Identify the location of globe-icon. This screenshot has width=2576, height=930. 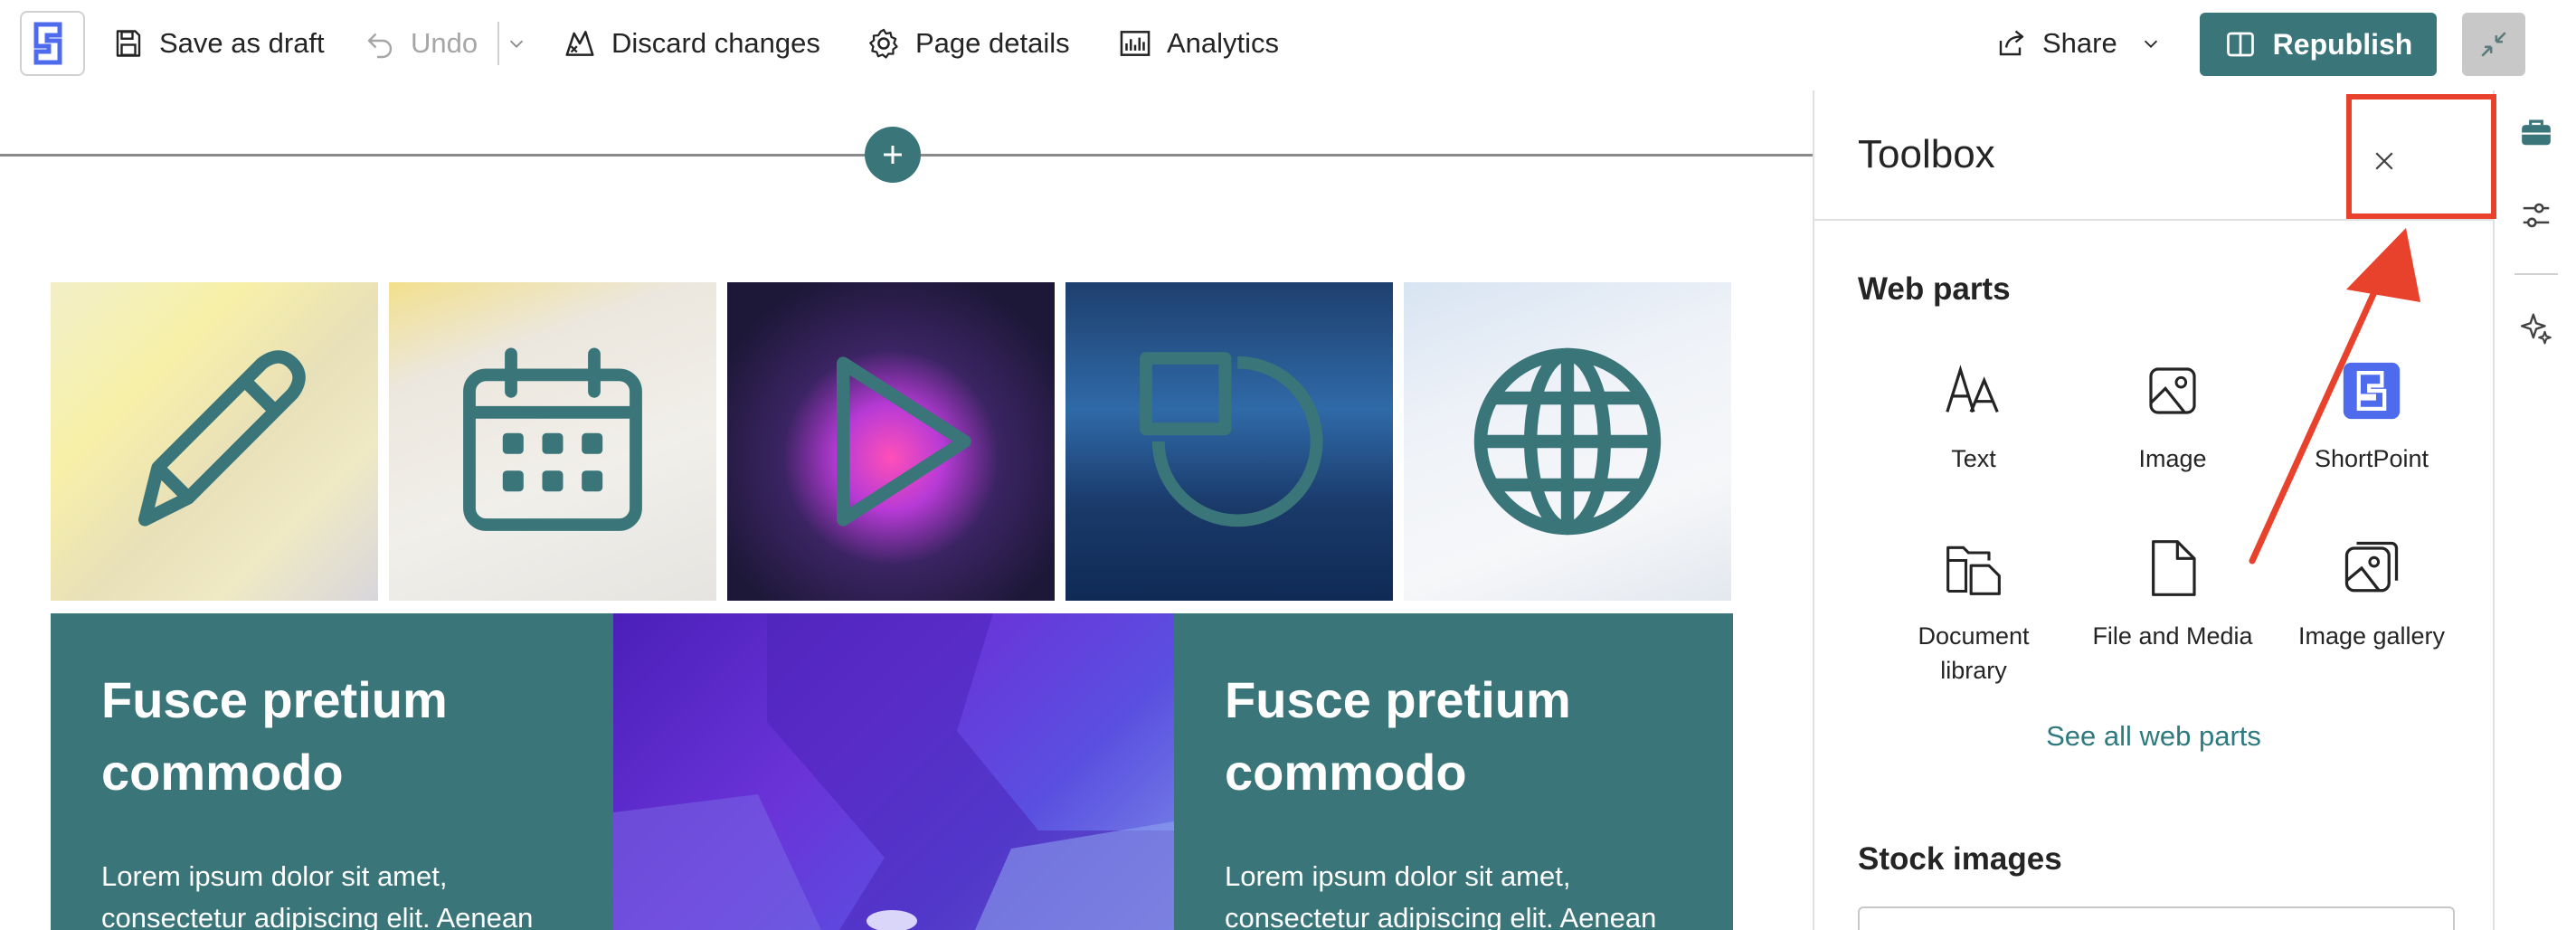
(1567, 442).